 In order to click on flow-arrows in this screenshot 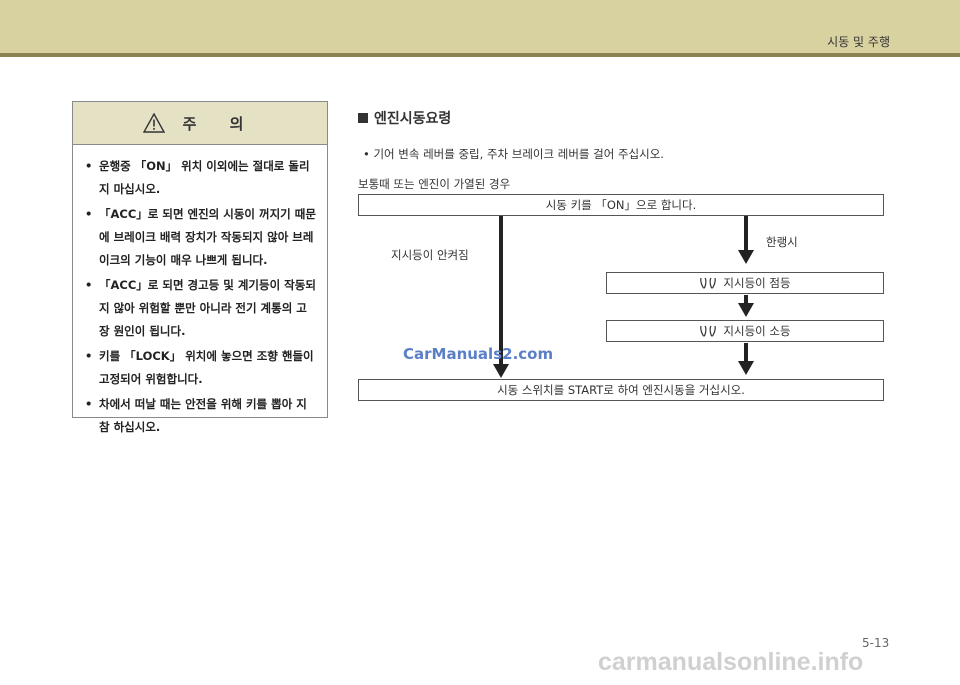, I will do `click(623, 297)`.